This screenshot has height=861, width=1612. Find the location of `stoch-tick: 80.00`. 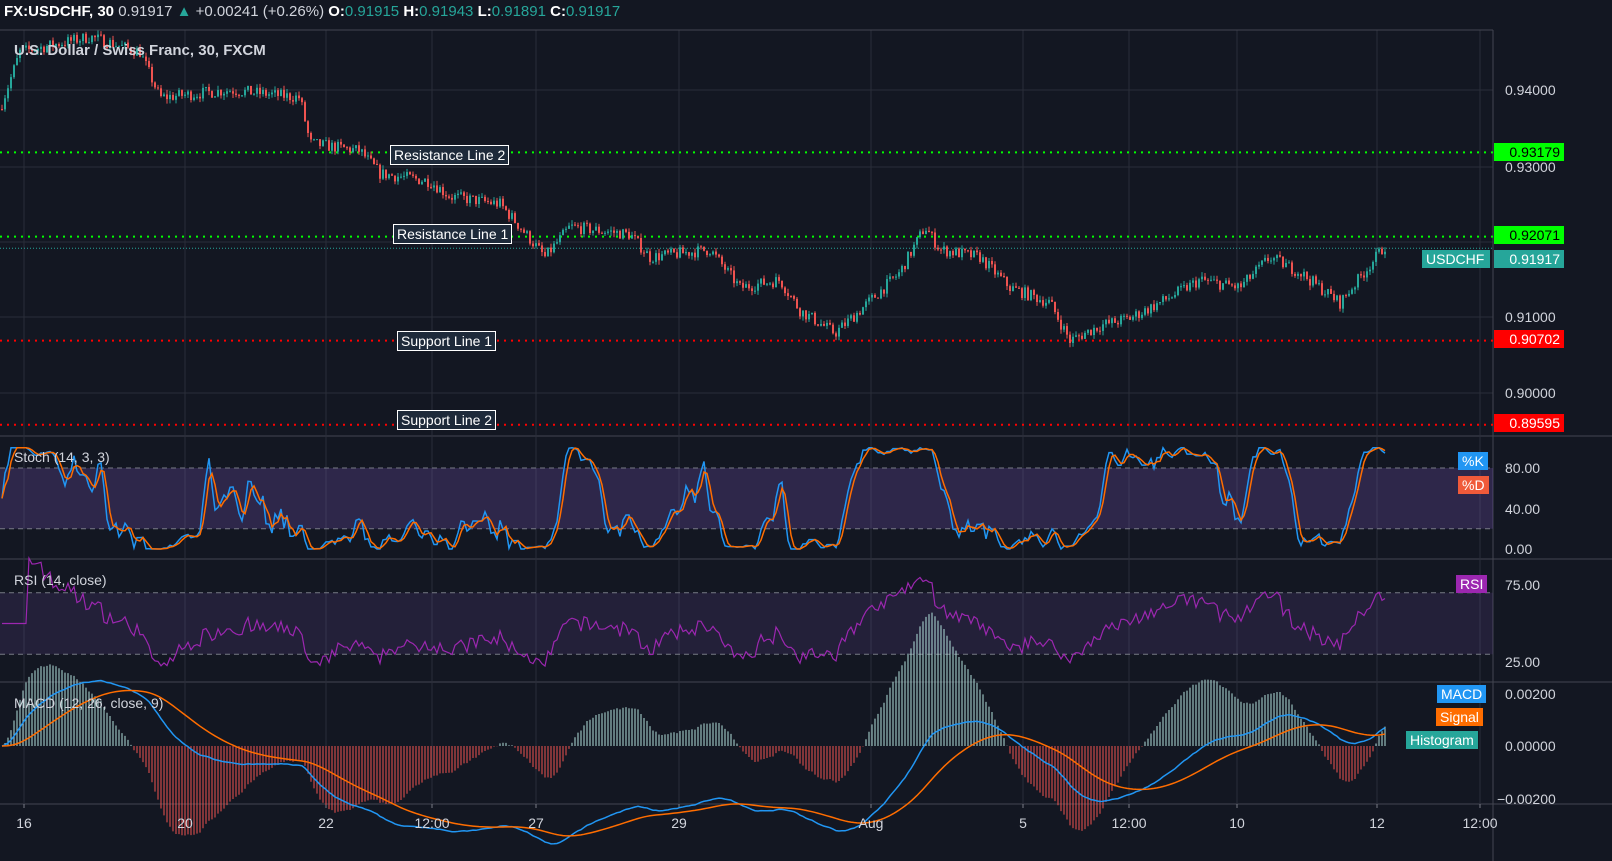

stoch-tick: 80.00 is located at coordinates (1523, 468).